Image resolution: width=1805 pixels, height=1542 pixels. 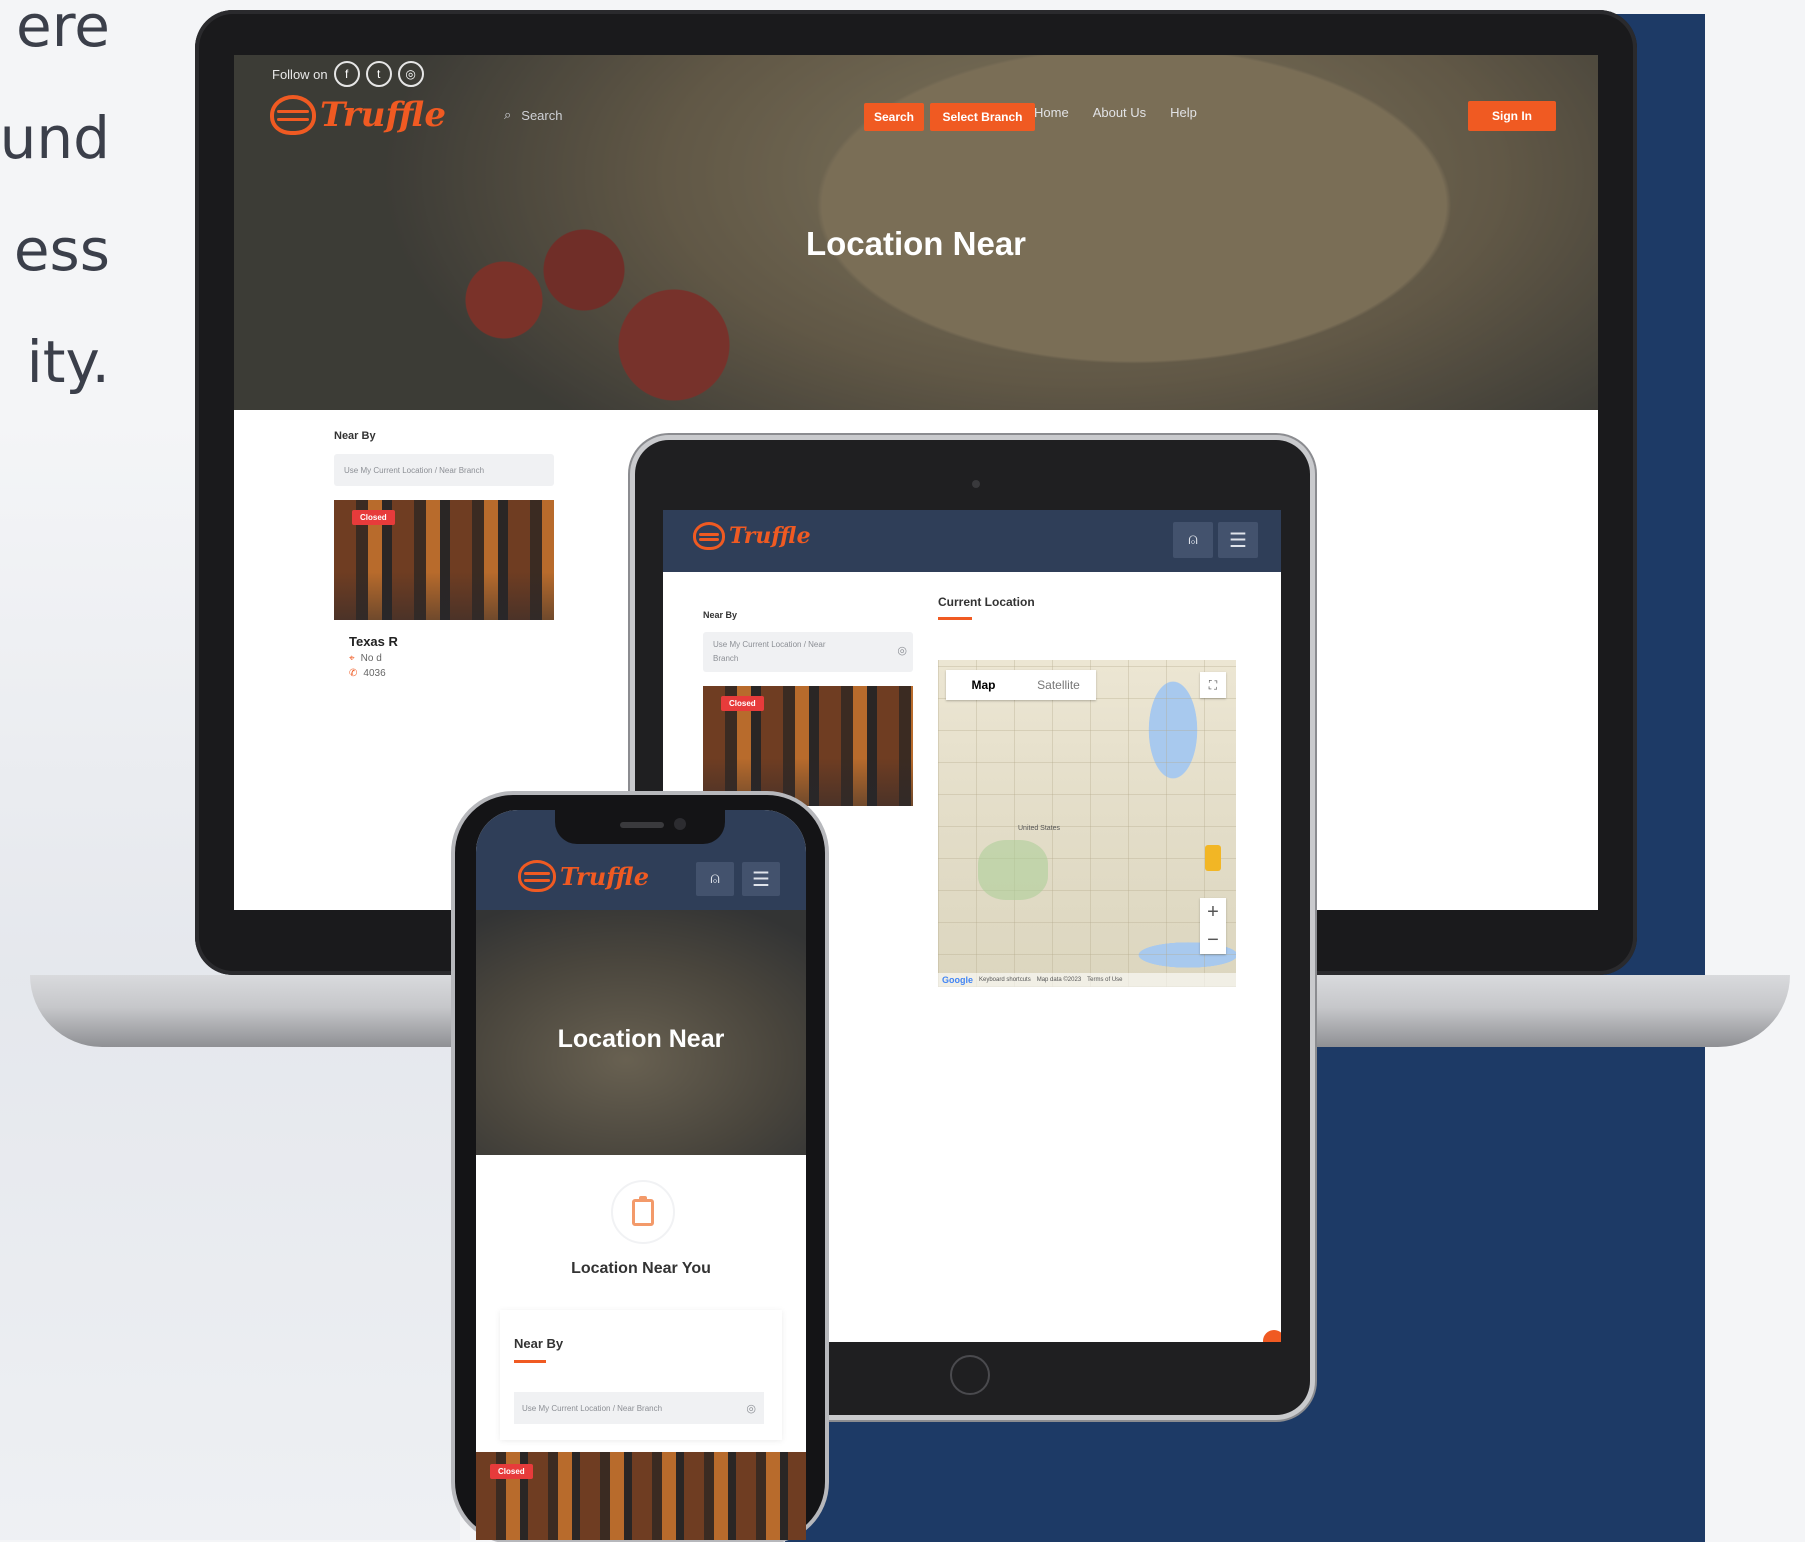 What do you see at coordinates (970, 1375) in the screenshot?
I see `tablet-home-button` at bounding box center [970, 1375].